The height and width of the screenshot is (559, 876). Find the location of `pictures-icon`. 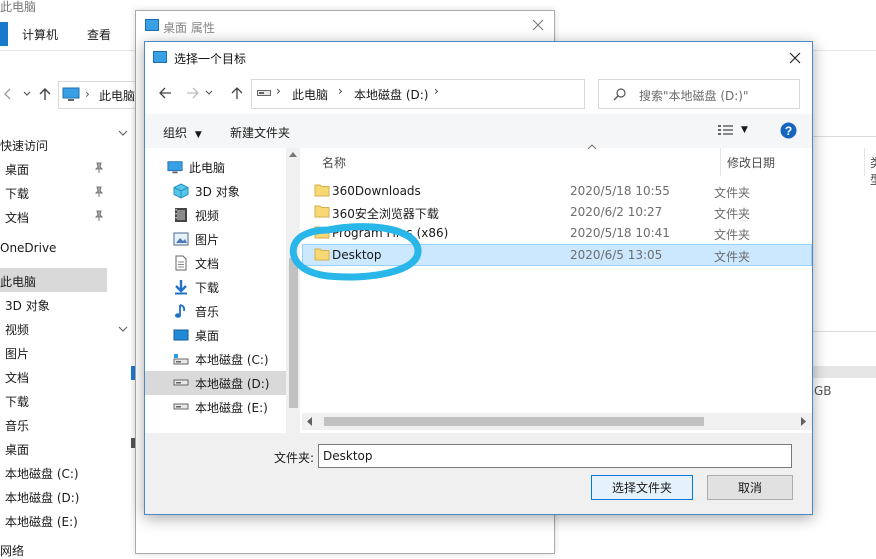

pictures-icon is located at coordinates (181, 239).